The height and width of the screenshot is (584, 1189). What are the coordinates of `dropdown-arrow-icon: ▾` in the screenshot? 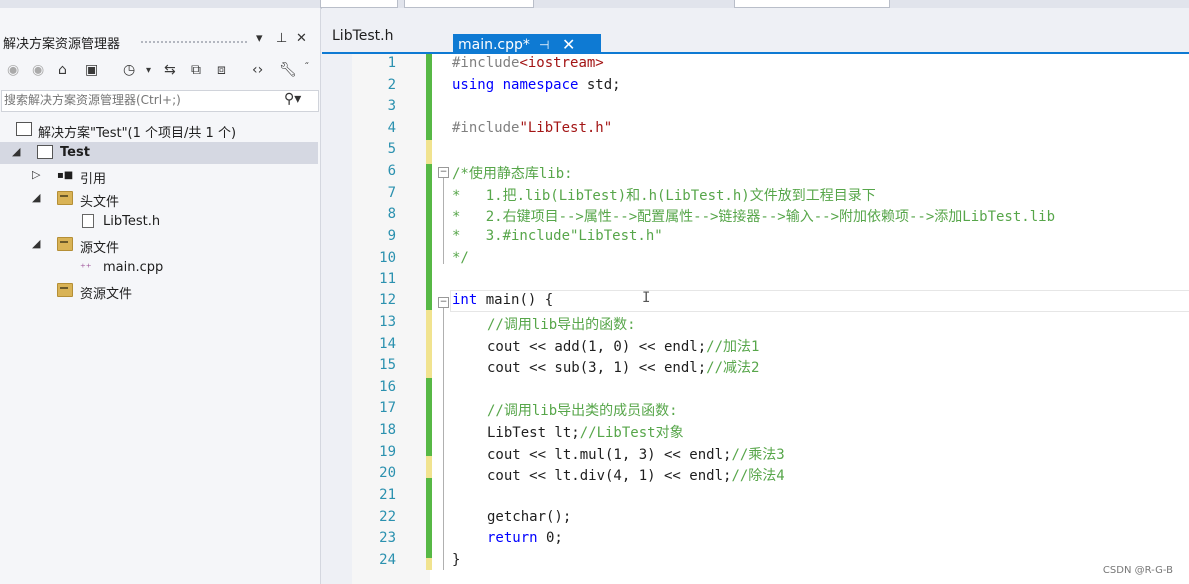 It's located at (259, 38).